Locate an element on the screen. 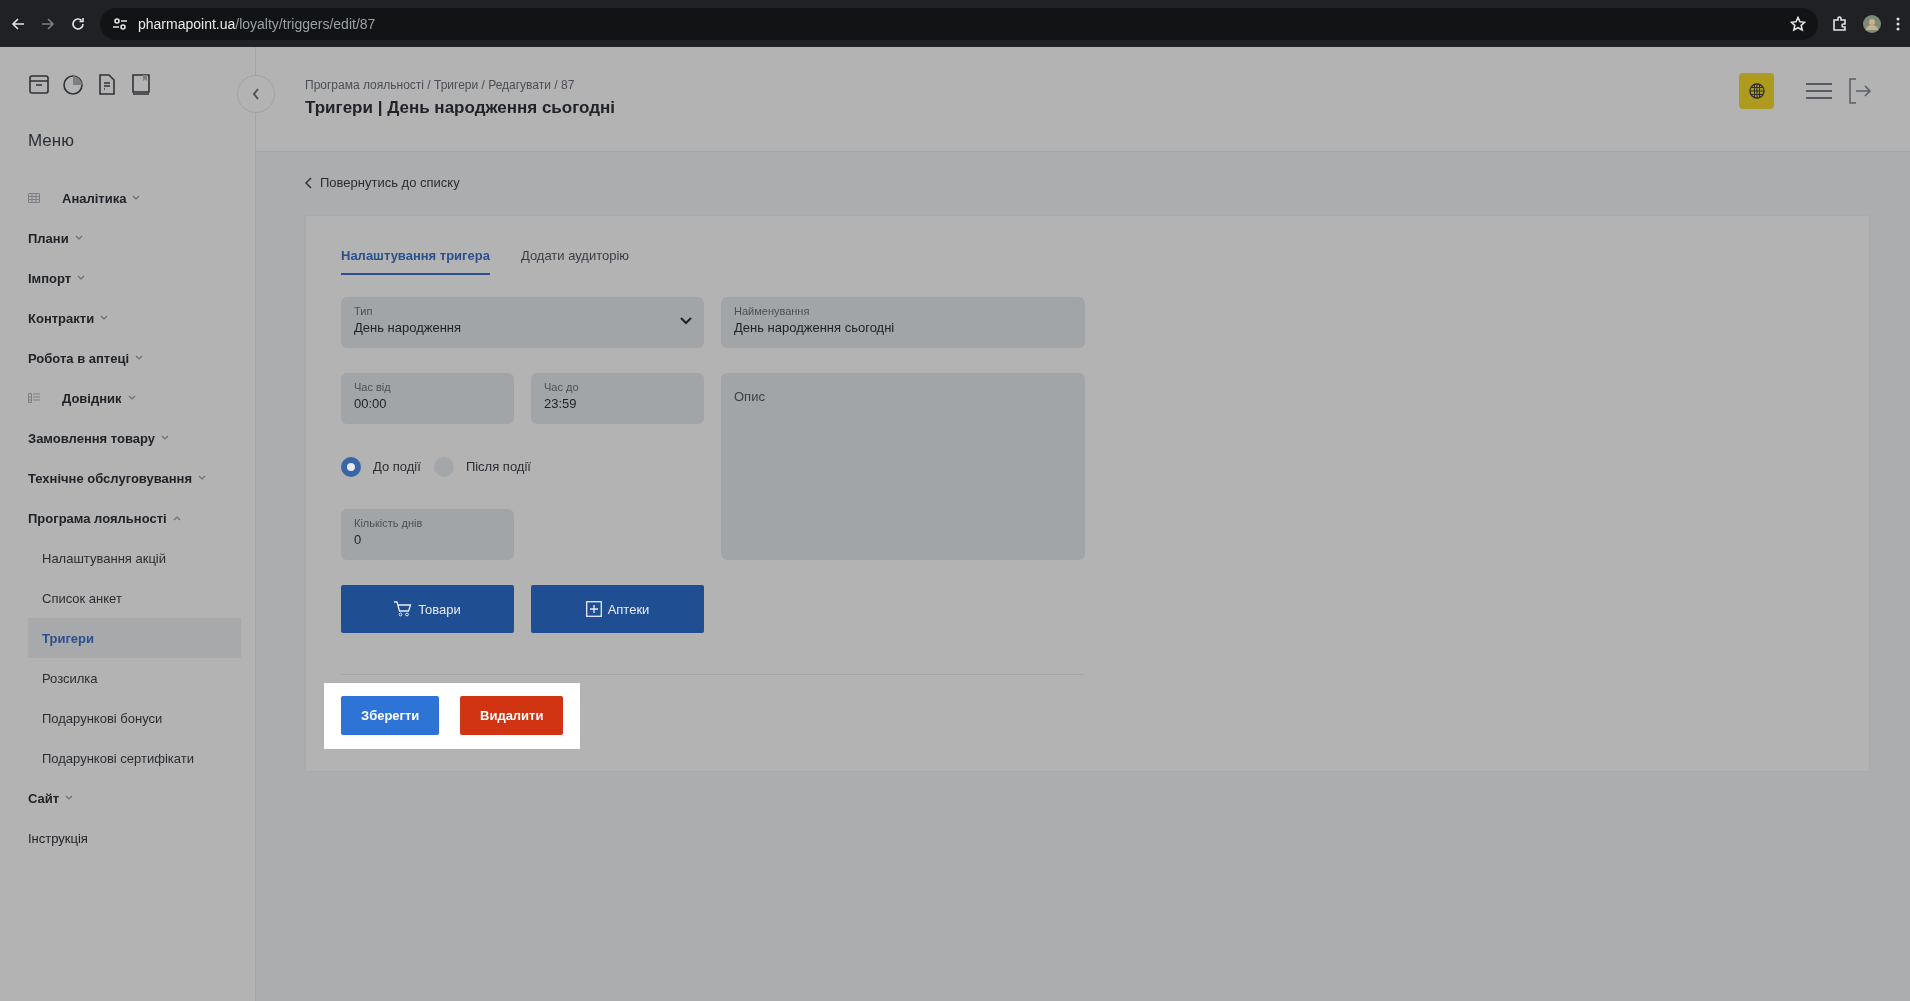 This screenshot has height=1001, width=1910. sidebar-subitem: Подарункові сертифікати is located at coordinates (134, 758).